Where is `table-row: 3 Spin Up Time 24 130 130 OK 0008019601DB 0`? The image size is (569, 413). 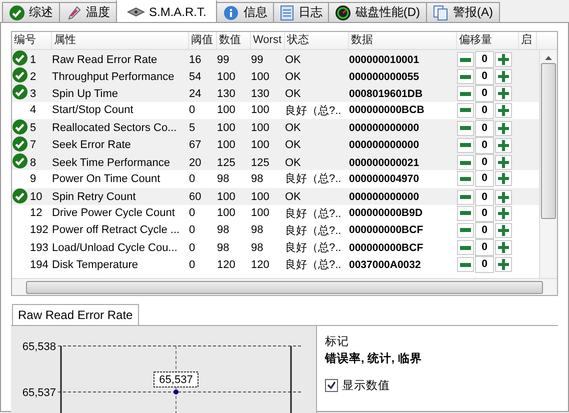 table-row: 3 Spin Up Time 24 130 130 OK 0008019601DB 0 is located at coordinates (275, 93).